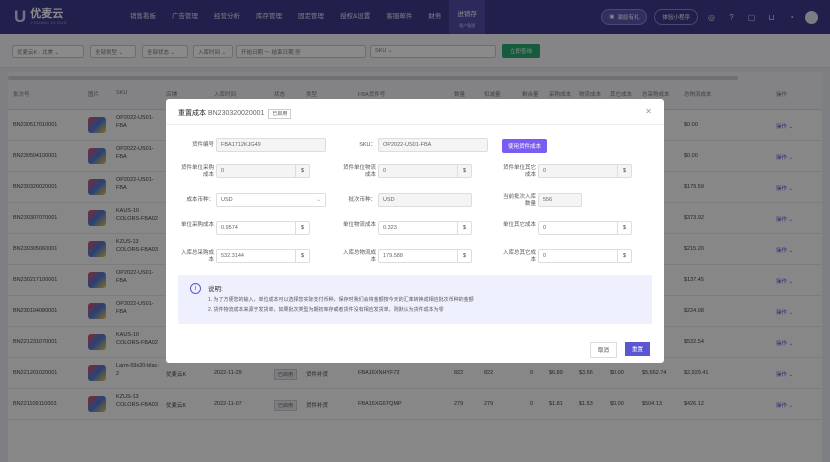 This screenshot has width=830, height=462. What do you see at coordinates (200, 200) in the screenshot?
I see `currency-label: 成本币种：` at bounding box center [200, 200].